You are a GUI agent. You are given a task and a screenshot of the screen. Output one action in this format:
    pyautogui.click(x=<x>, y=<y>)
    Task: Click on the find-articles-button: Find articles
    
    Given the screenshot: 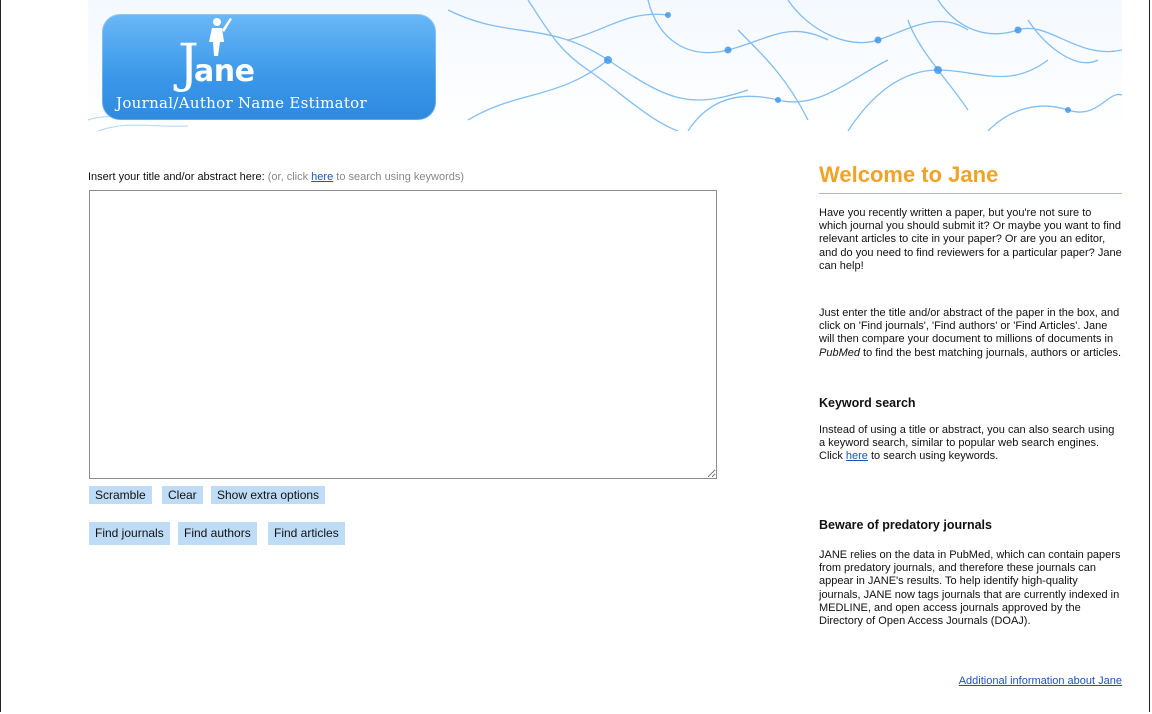 What is the action you would take?
    pyautogui.click(x=306, y=533)
    